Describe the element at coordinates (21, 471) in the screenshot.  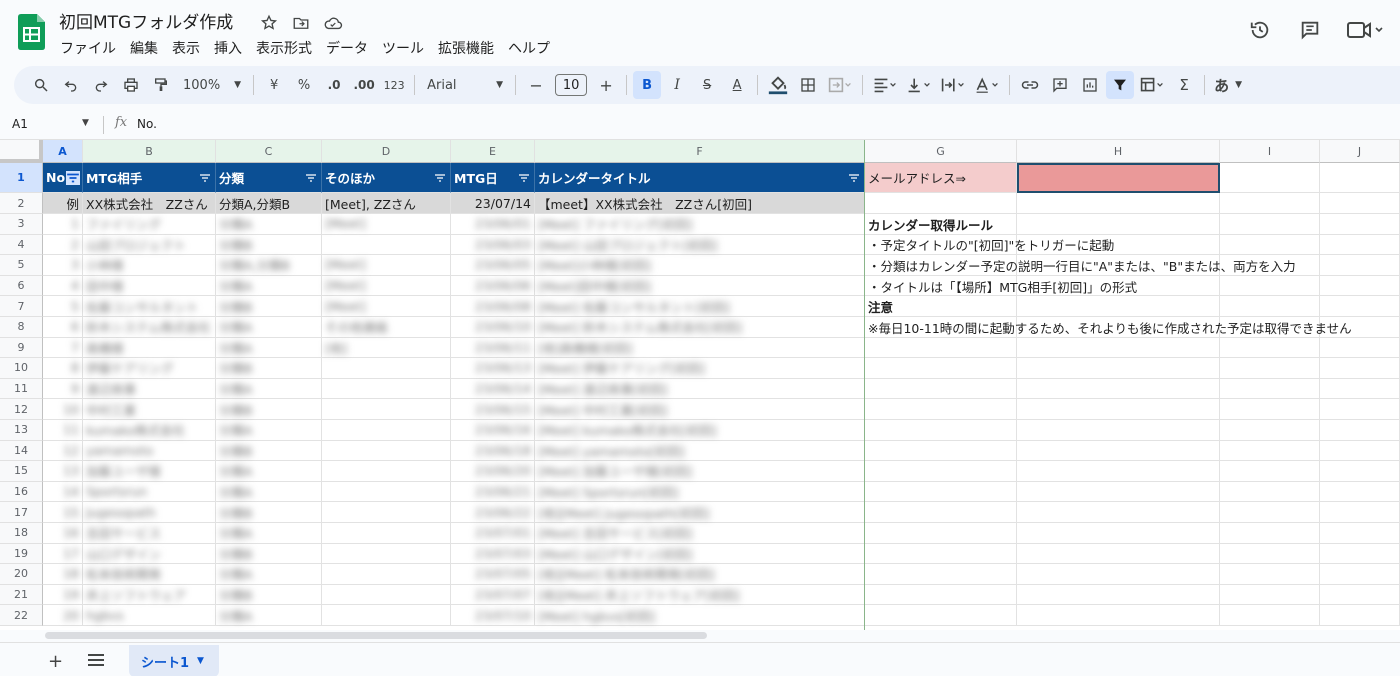
I see `row-header-15: 15` at that location.